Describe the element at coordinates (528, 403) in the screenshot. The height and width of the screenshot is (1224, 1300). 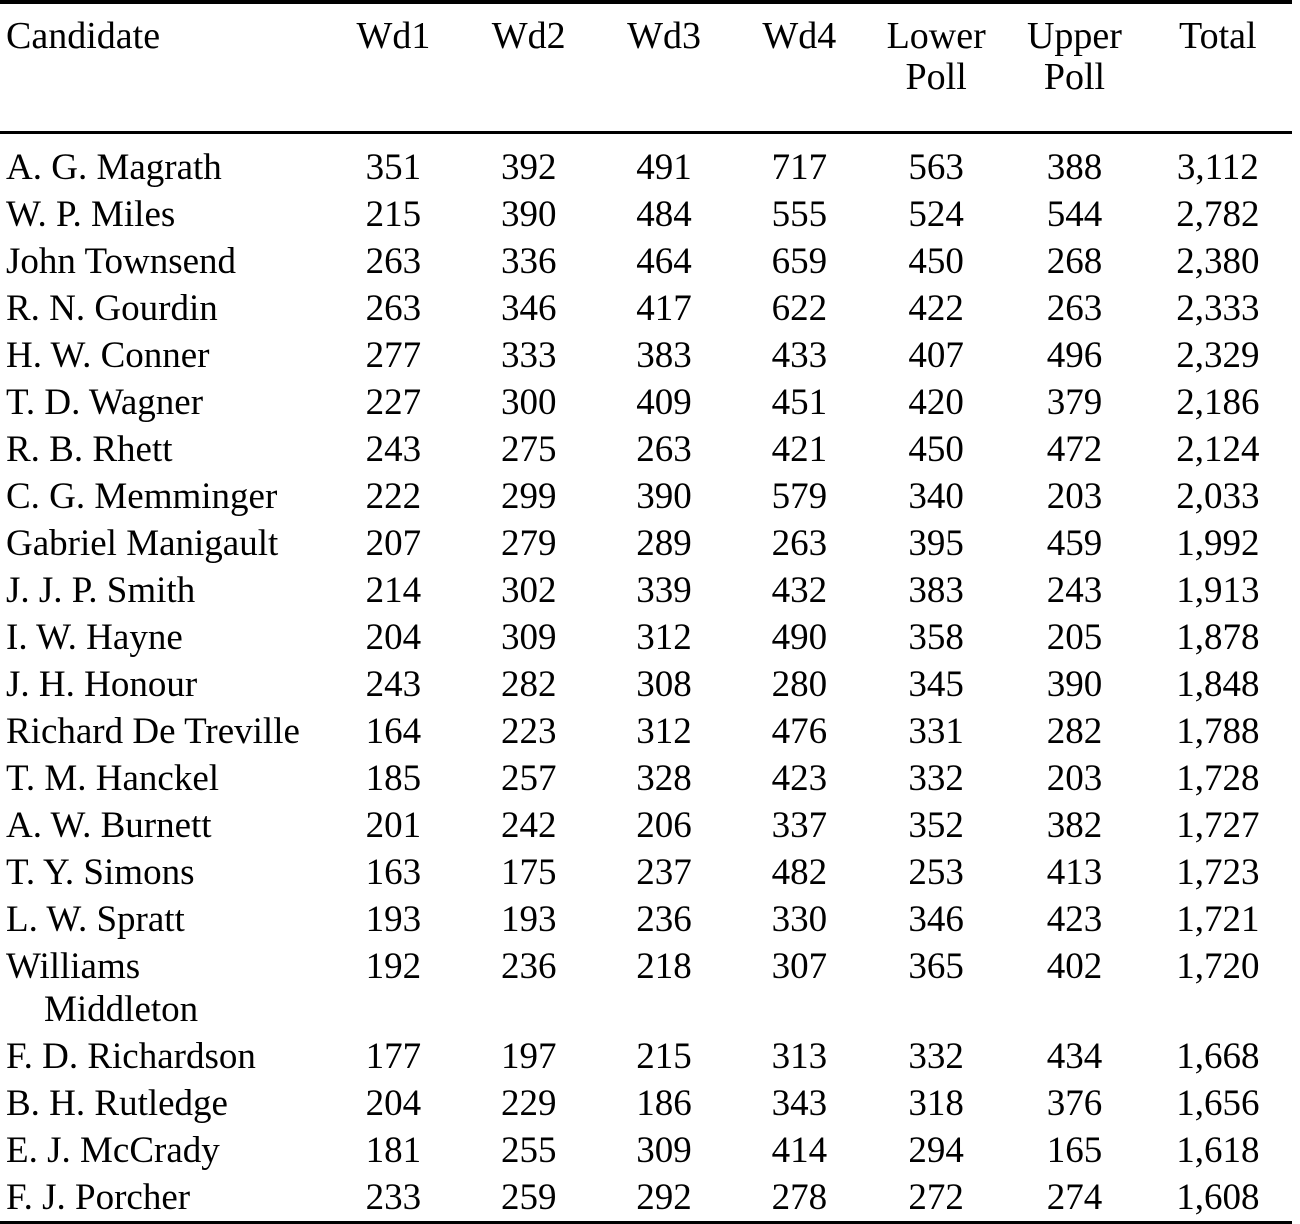
I see `cell-wd2: 300` at that location.